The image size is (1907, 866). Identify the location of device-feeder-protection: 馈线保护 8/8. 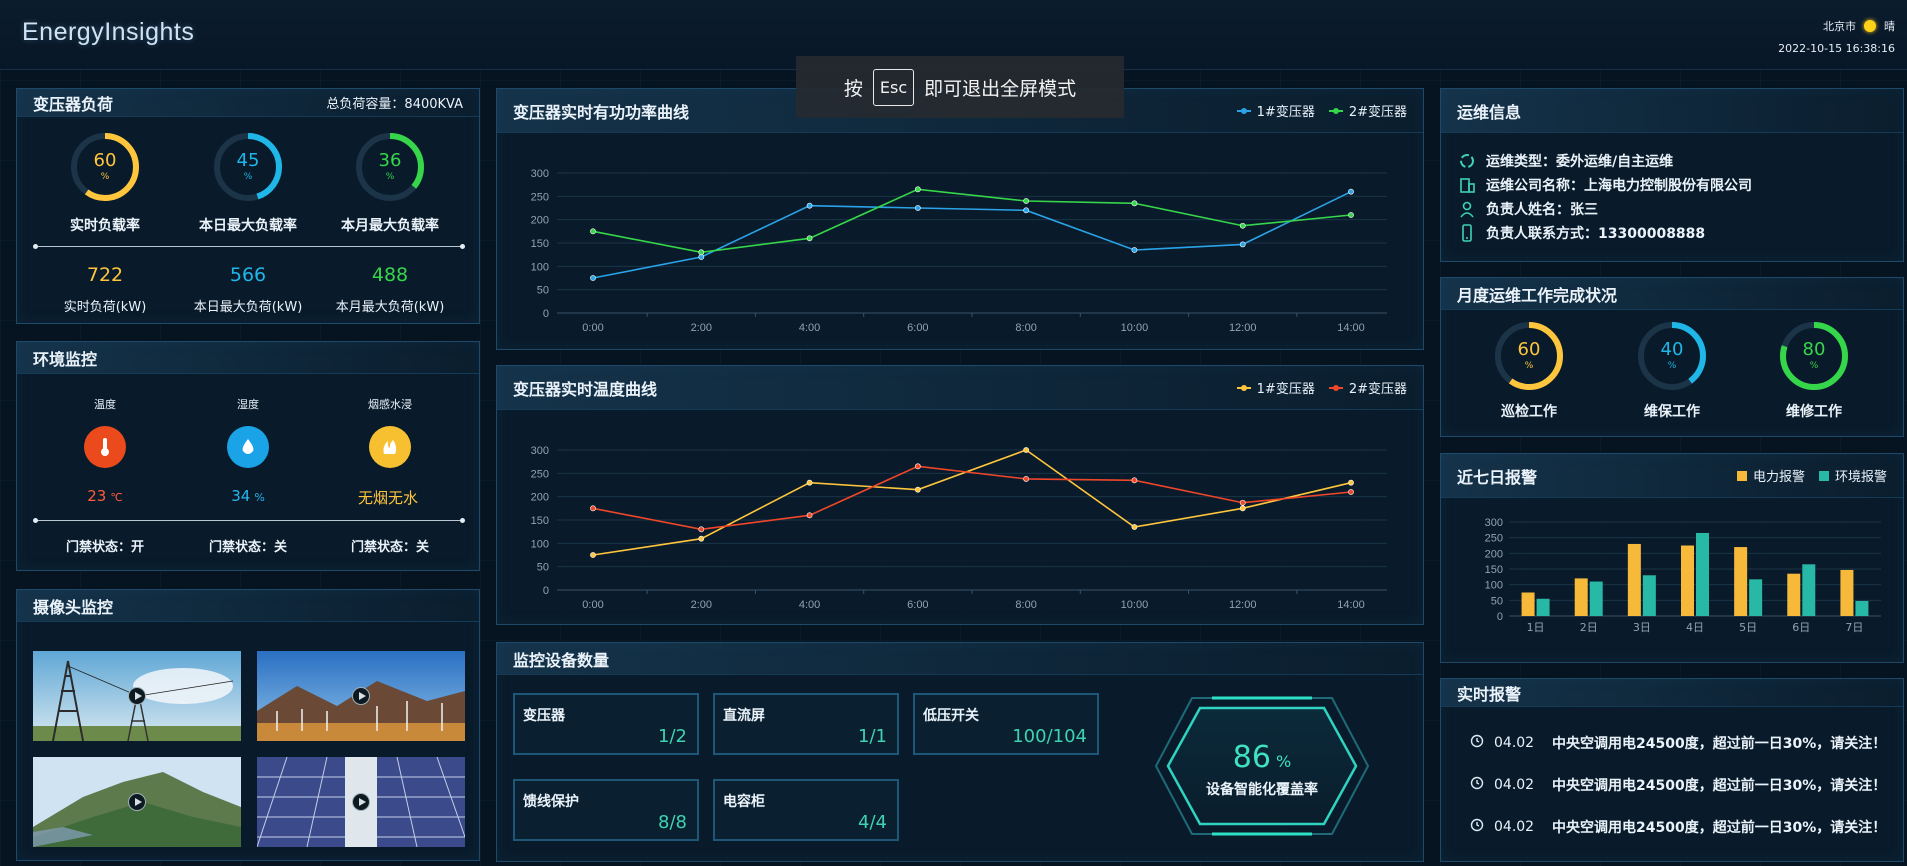
(606, 810).